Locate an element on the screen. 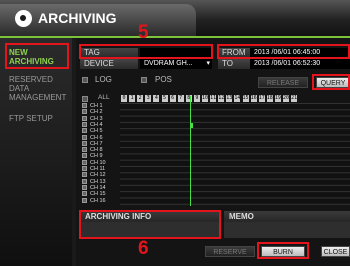 This screenshot has height=266, width=350. channel-row: CH 10 is located at coordinates (94, 162).